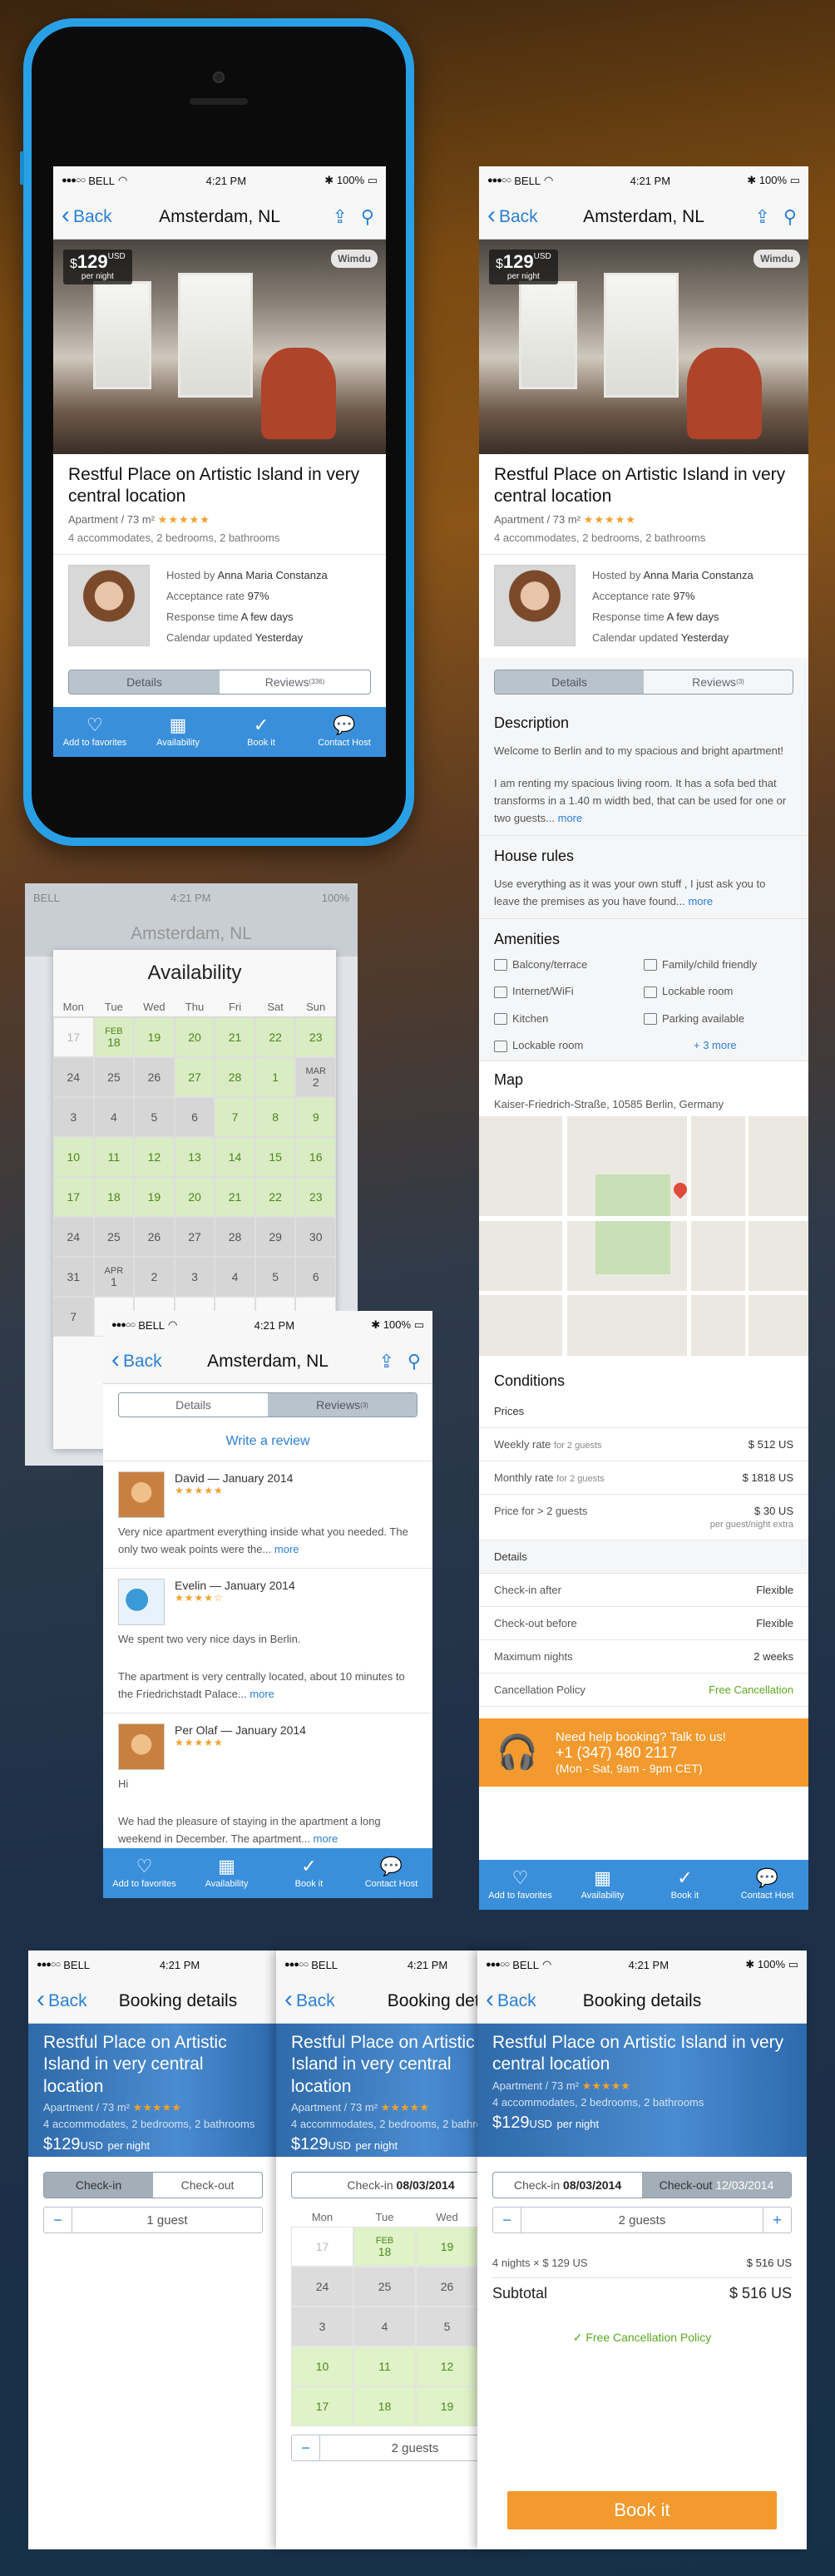  I want to click on calendar-day: 30, so click(315, 1237).